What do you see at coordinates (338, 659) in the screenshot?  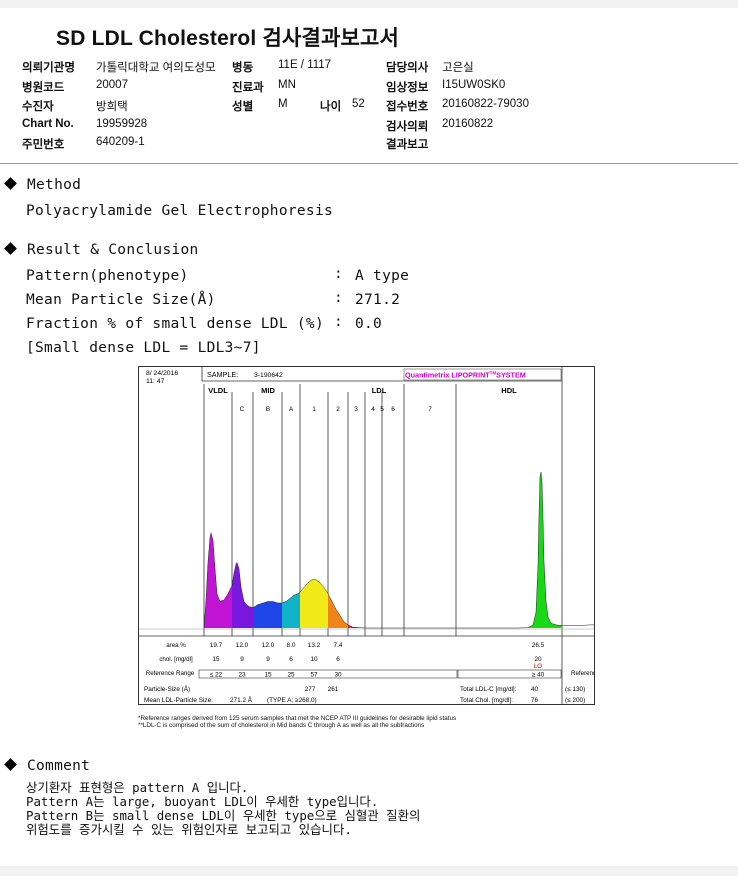 I see `chol-value: 6` at bounding box center [338, 659].